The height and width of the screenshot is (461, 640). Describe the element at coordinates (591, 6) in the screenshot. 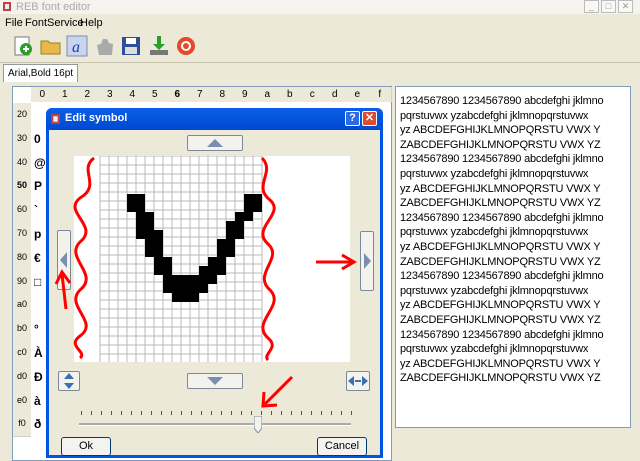

I see `minimize-button: _` at that location.